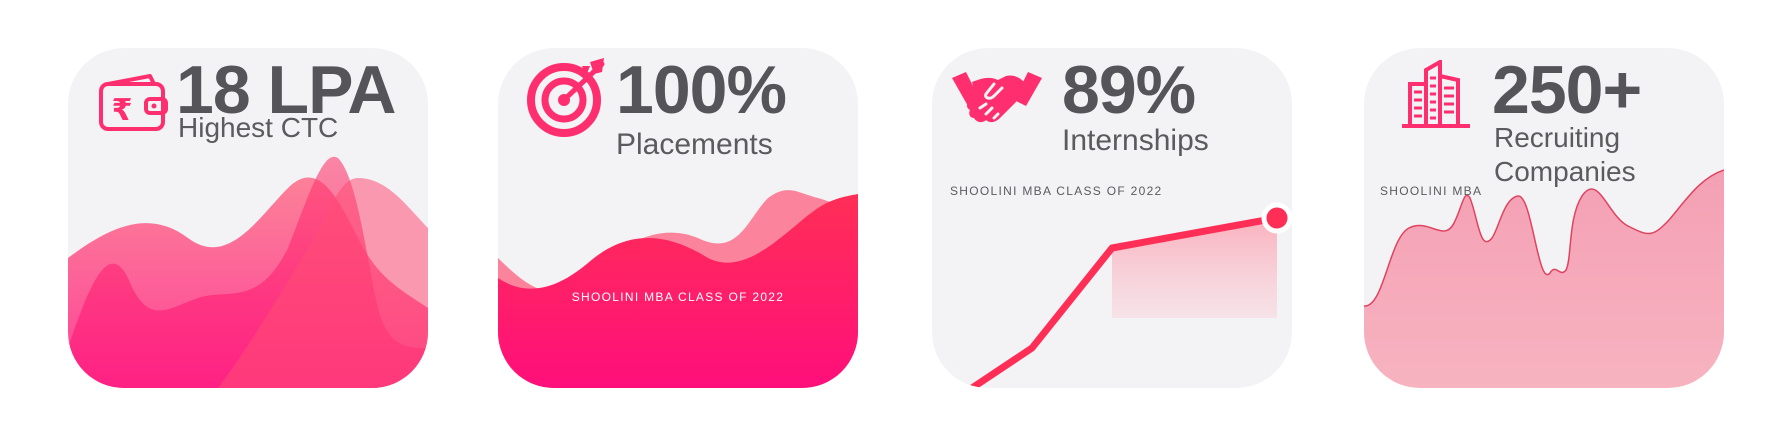  I want to click on rupee-wallet-icon: ₹, so click(133, 102).